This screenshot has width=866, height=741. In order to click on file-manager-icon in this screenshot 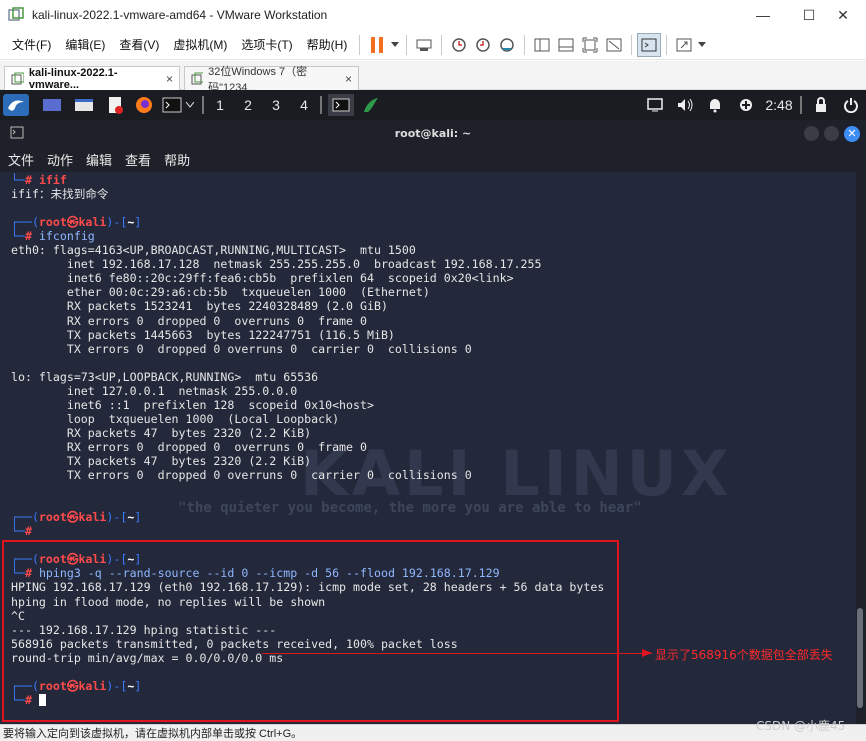, I will do `click(84, 105)`.